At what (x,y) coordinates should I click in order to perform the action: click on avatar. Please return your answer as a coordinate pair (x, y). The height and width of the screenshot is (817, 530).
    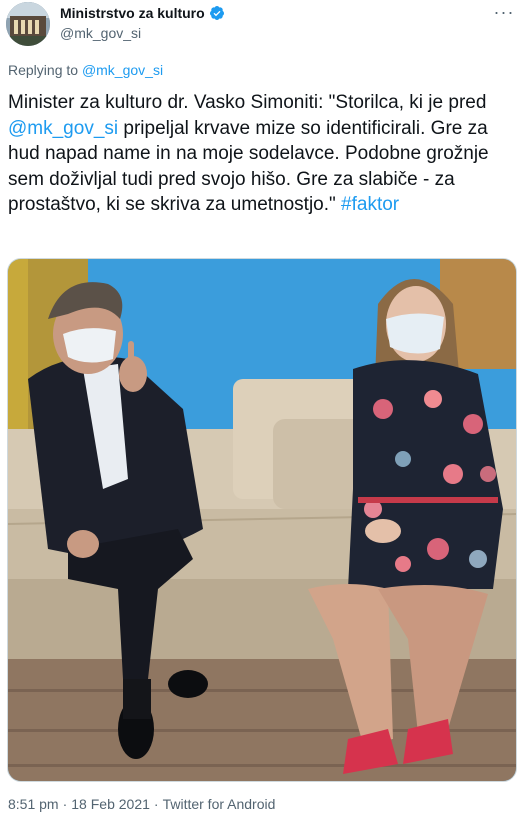
    Looking at the image, I should click on (28, 24).